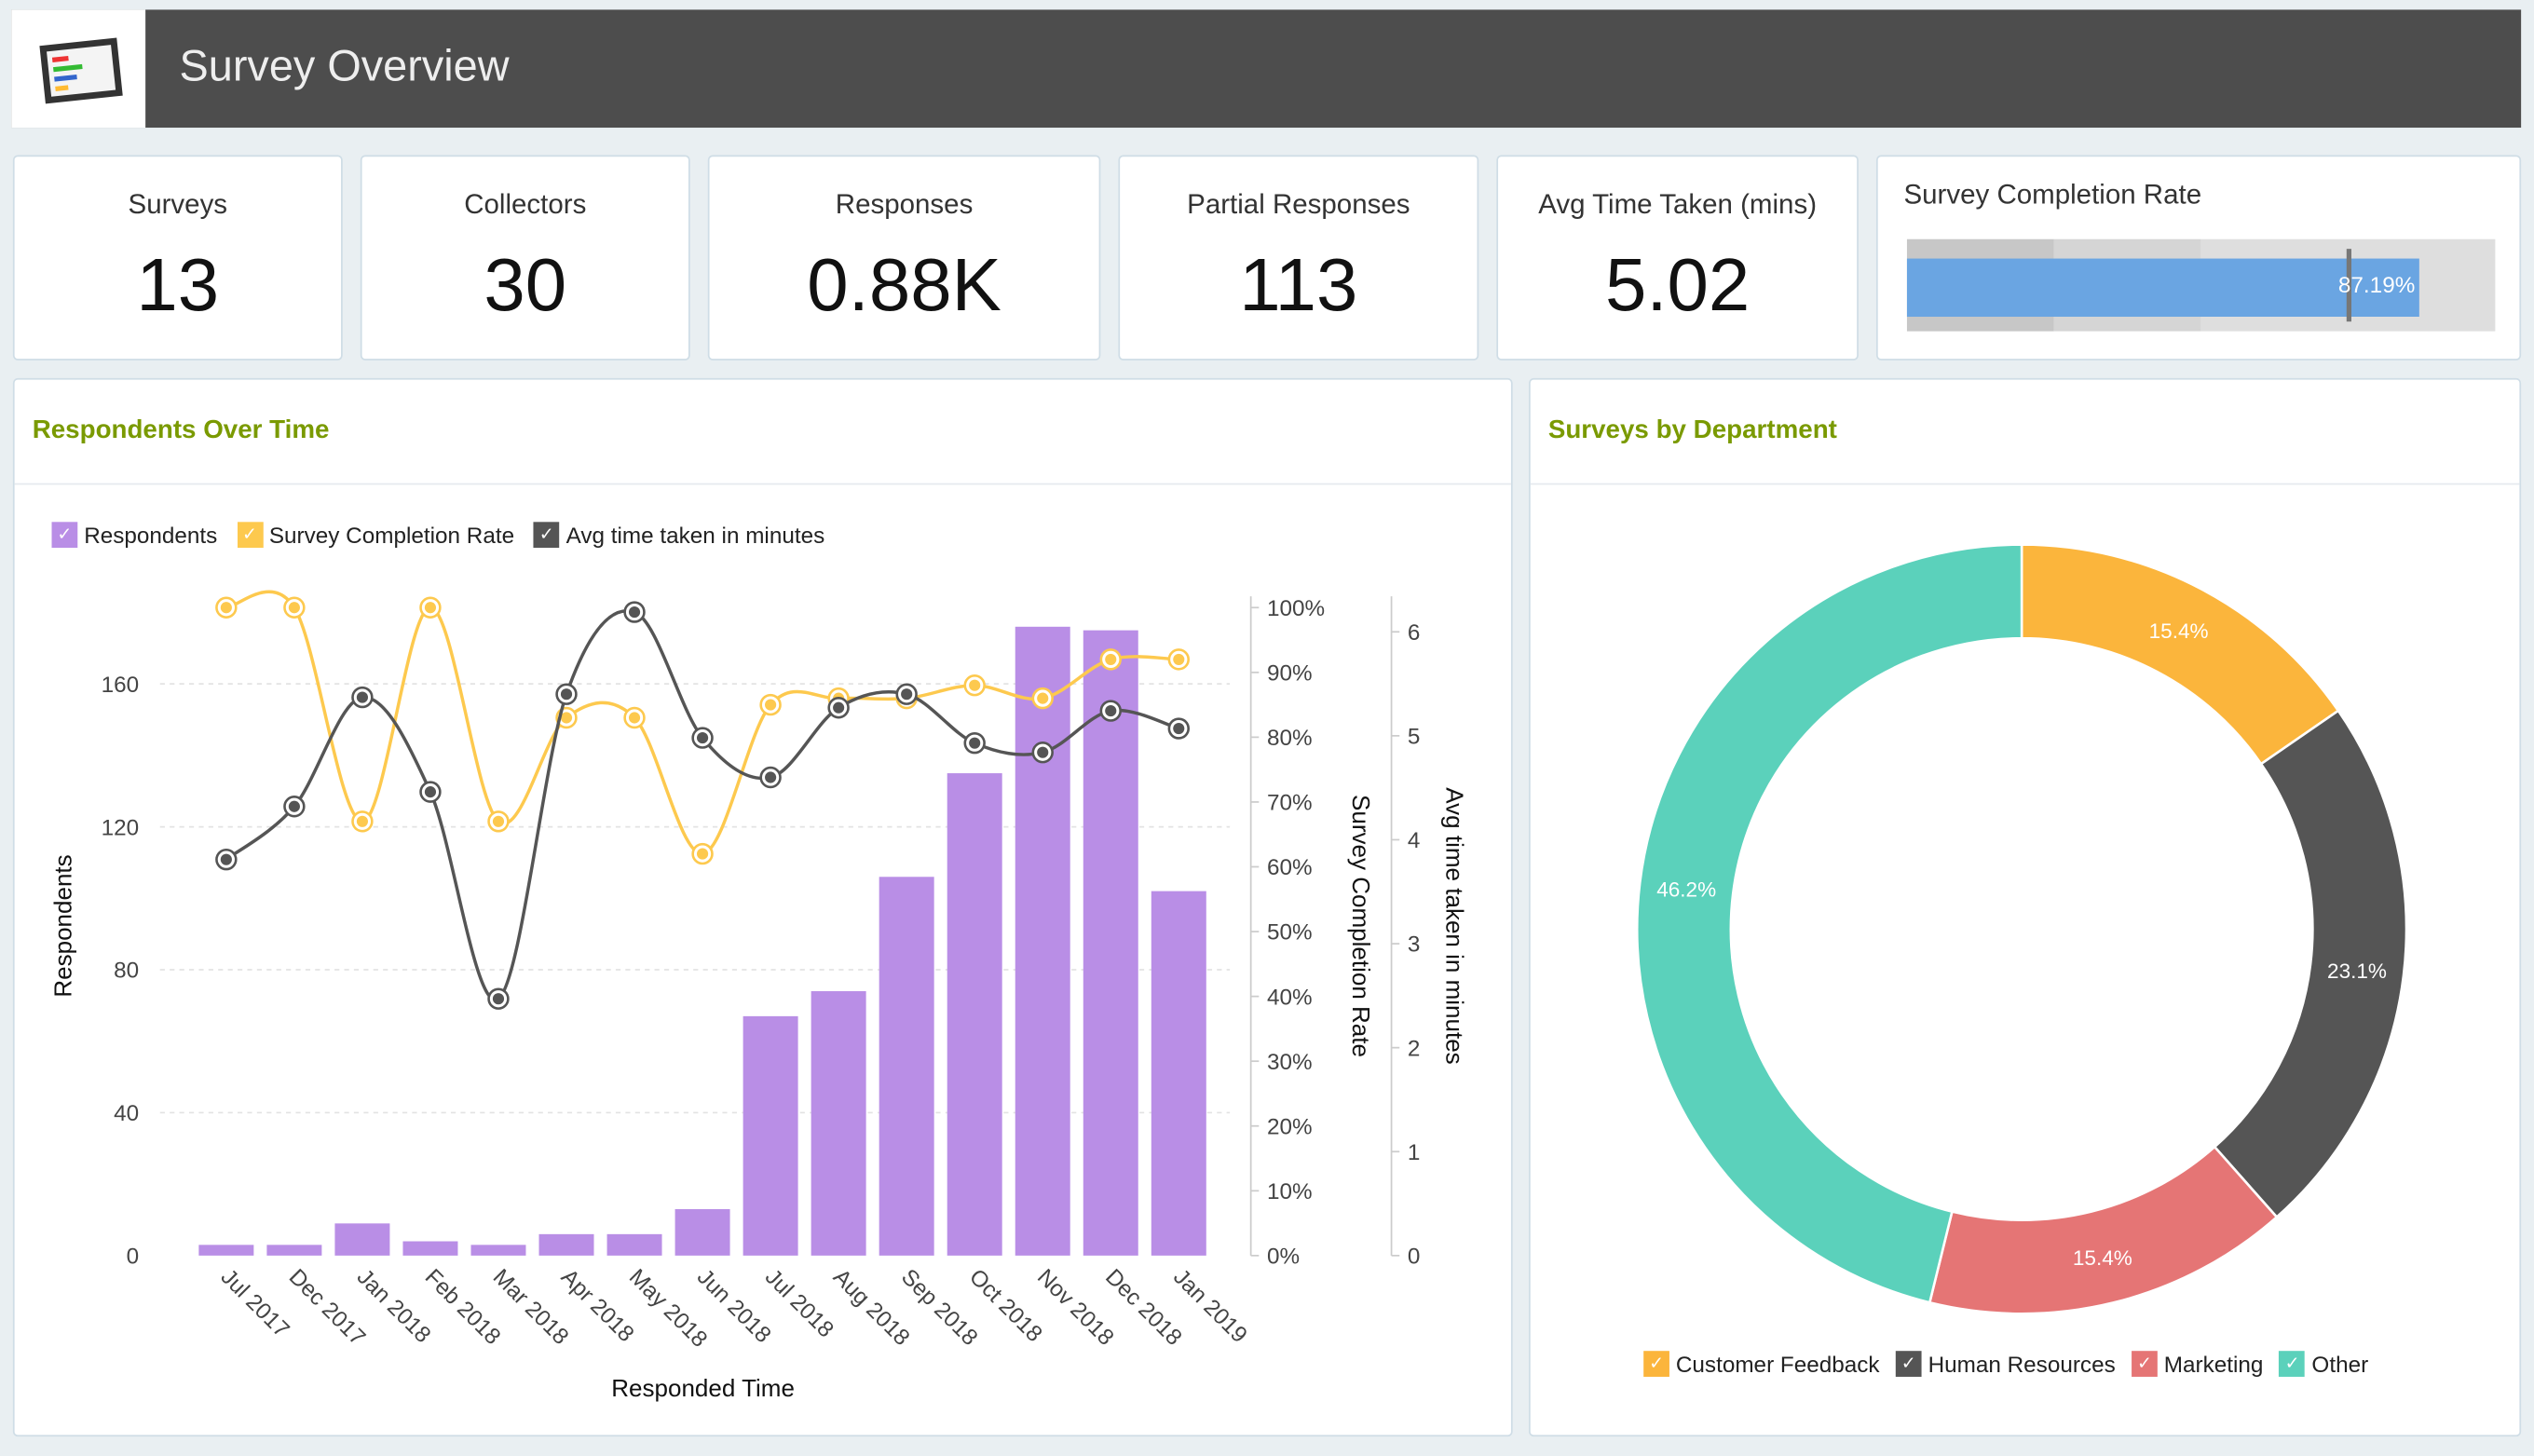  Describe the element at coordinates (2022, 1364) in the screenshot. I see `legend-label: Human Resources` at that location.